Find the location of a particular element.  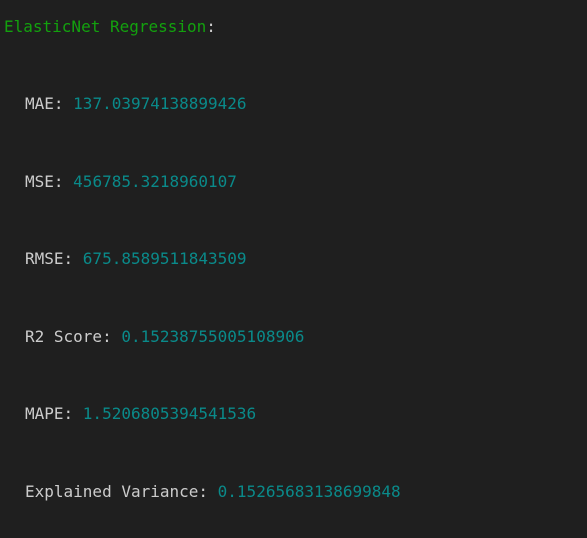

model-title-line: ElasticNet Regression: is located at coordinates (110, 27).